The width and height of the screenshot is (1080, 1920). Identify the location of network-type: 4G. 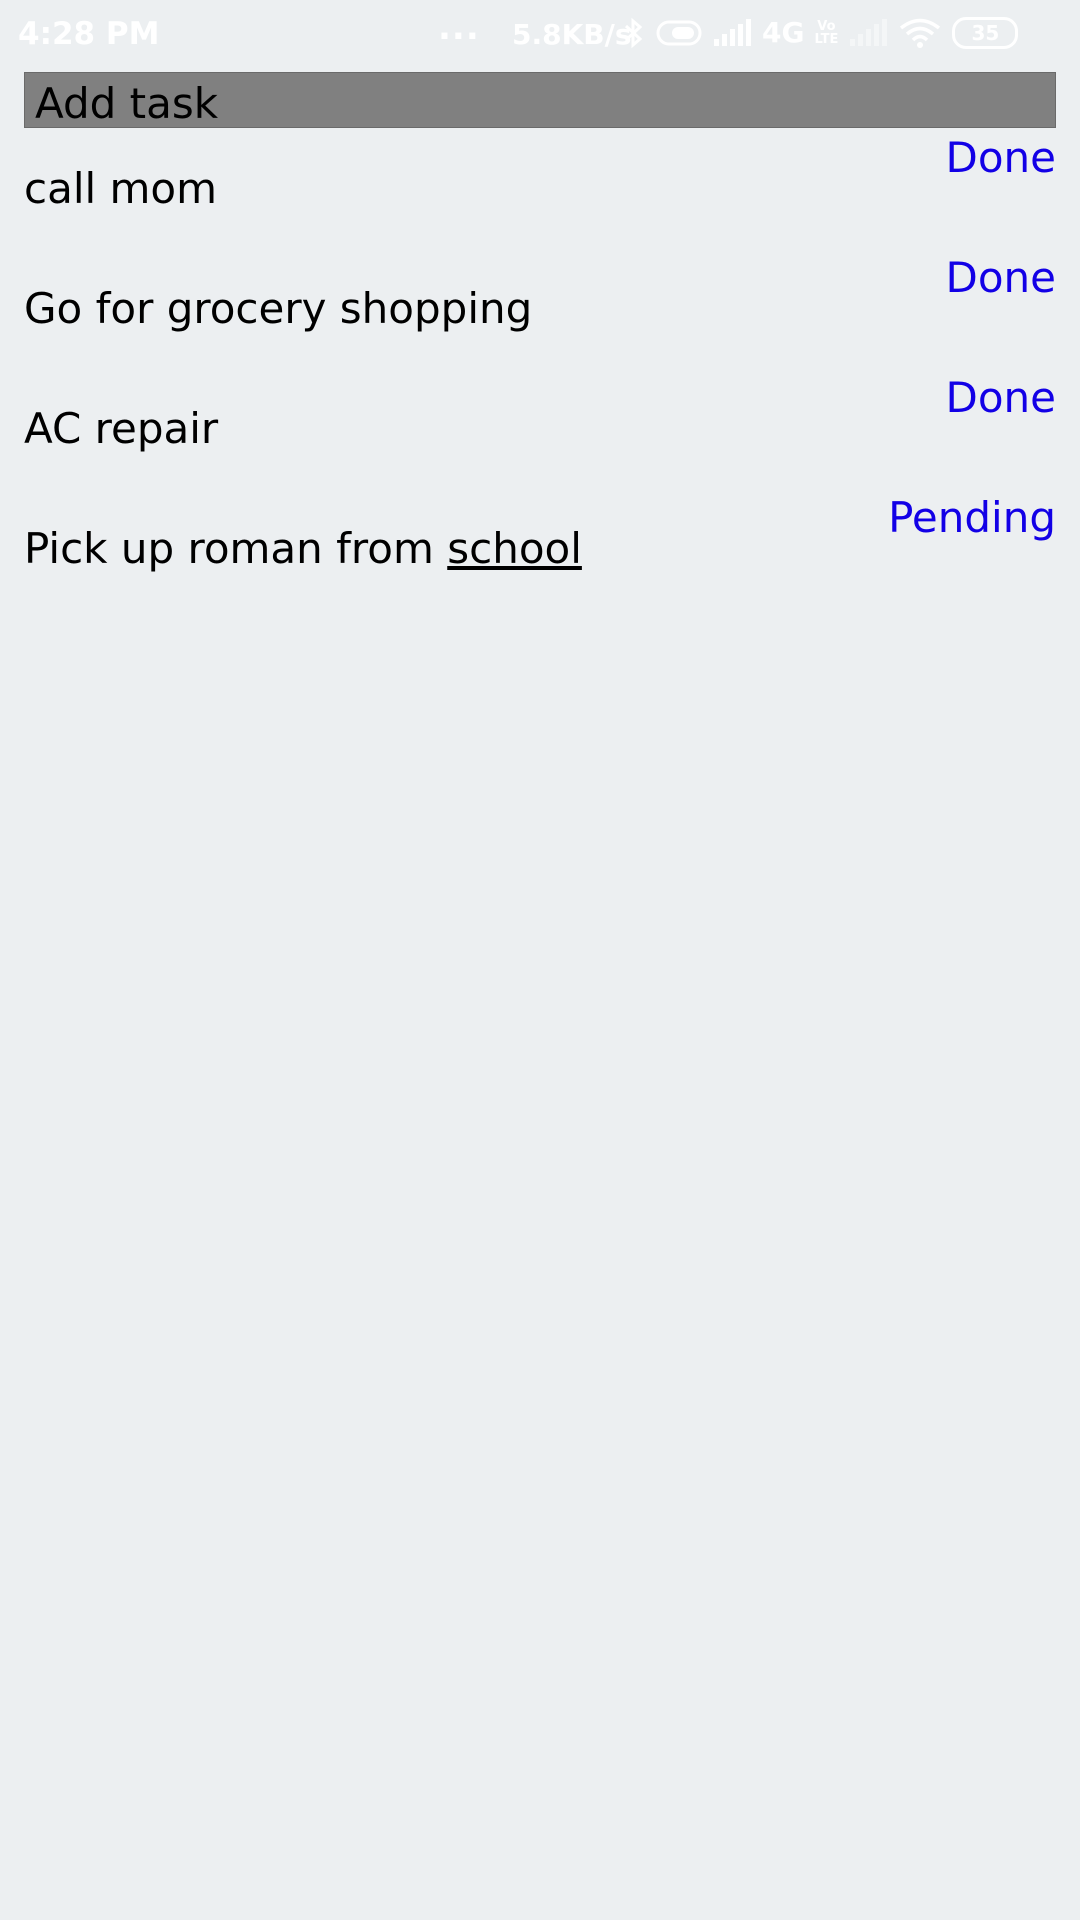
(783, 32).